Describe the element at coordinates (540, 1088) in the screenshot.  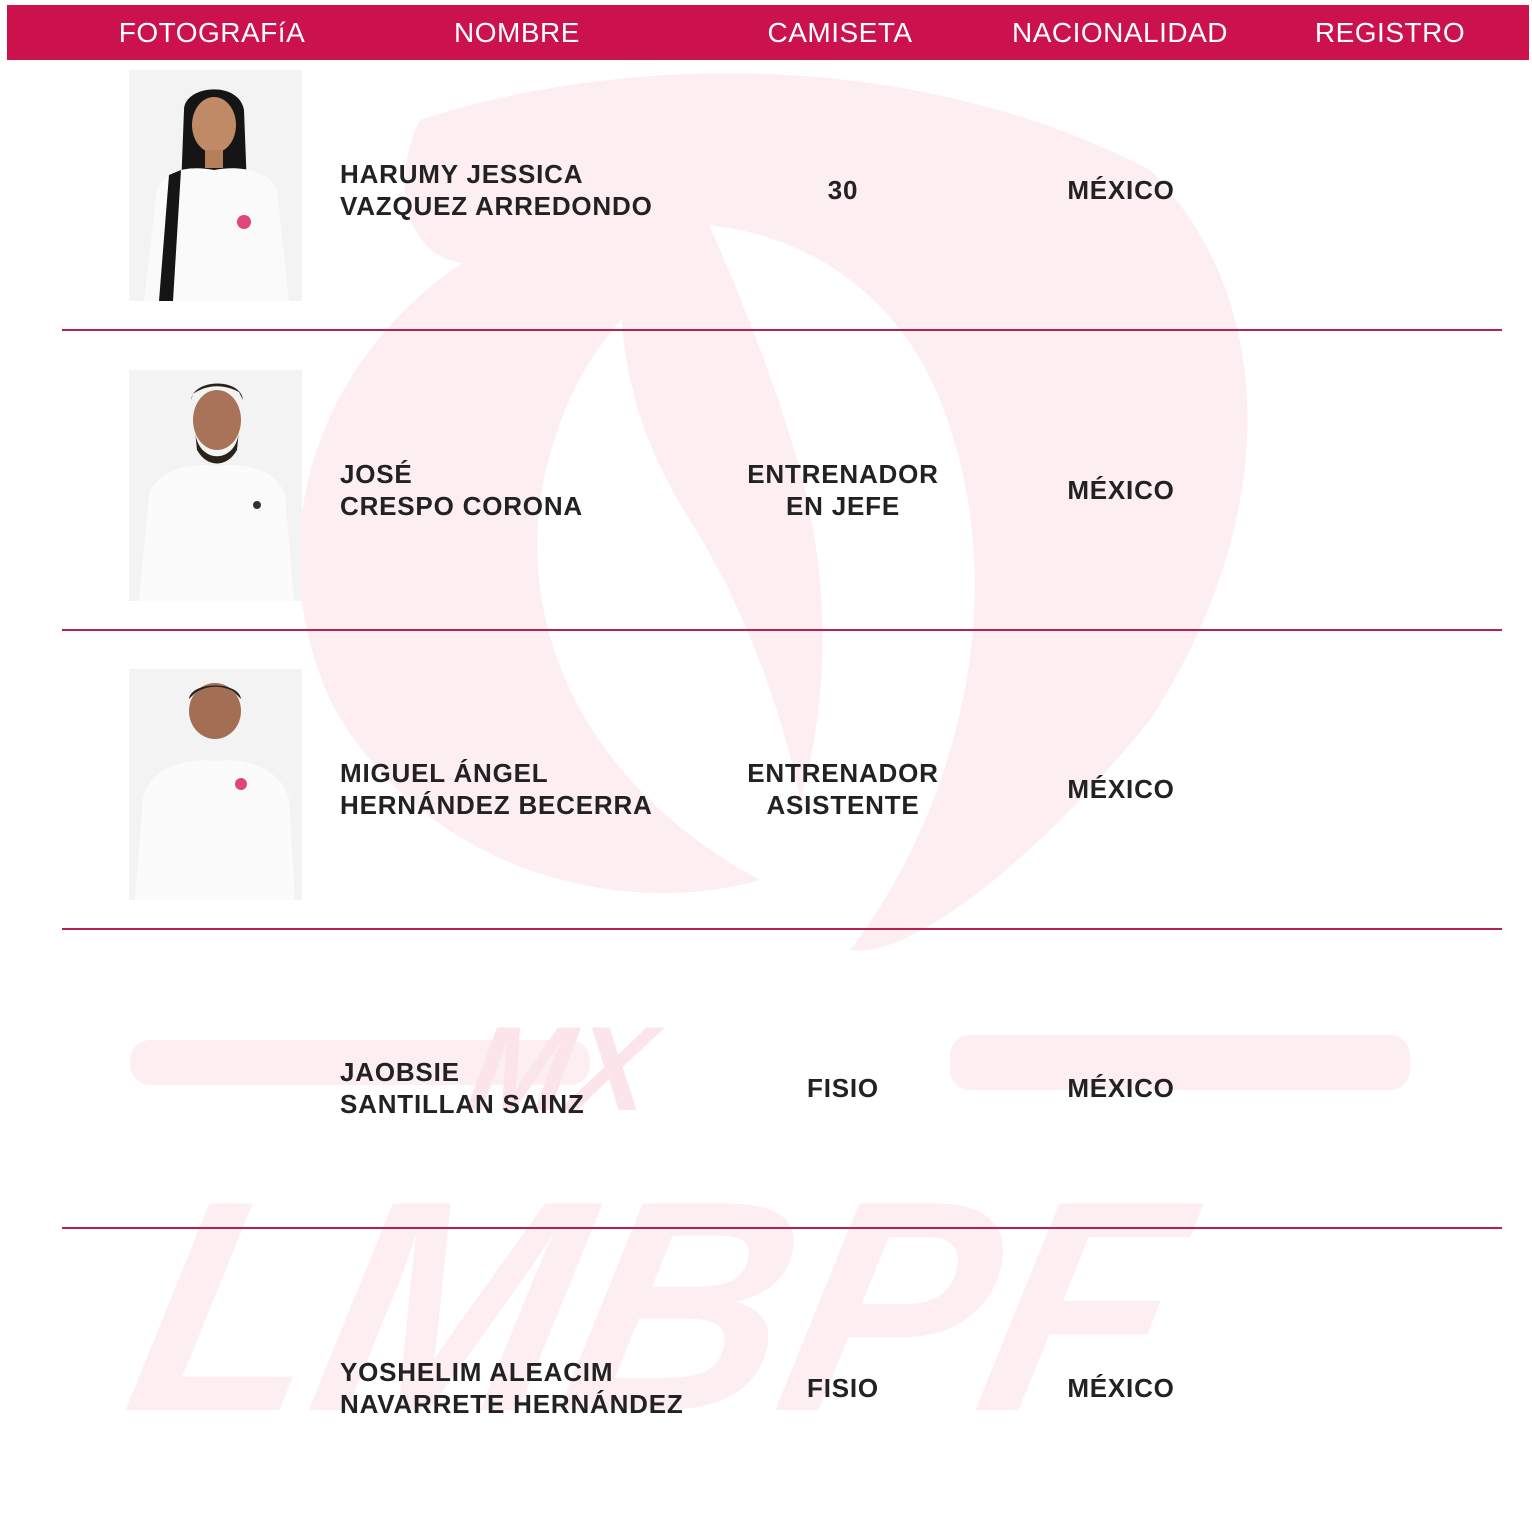
I see `player-name: JAOBSIE SANTILLAN SAINZ` at that location.